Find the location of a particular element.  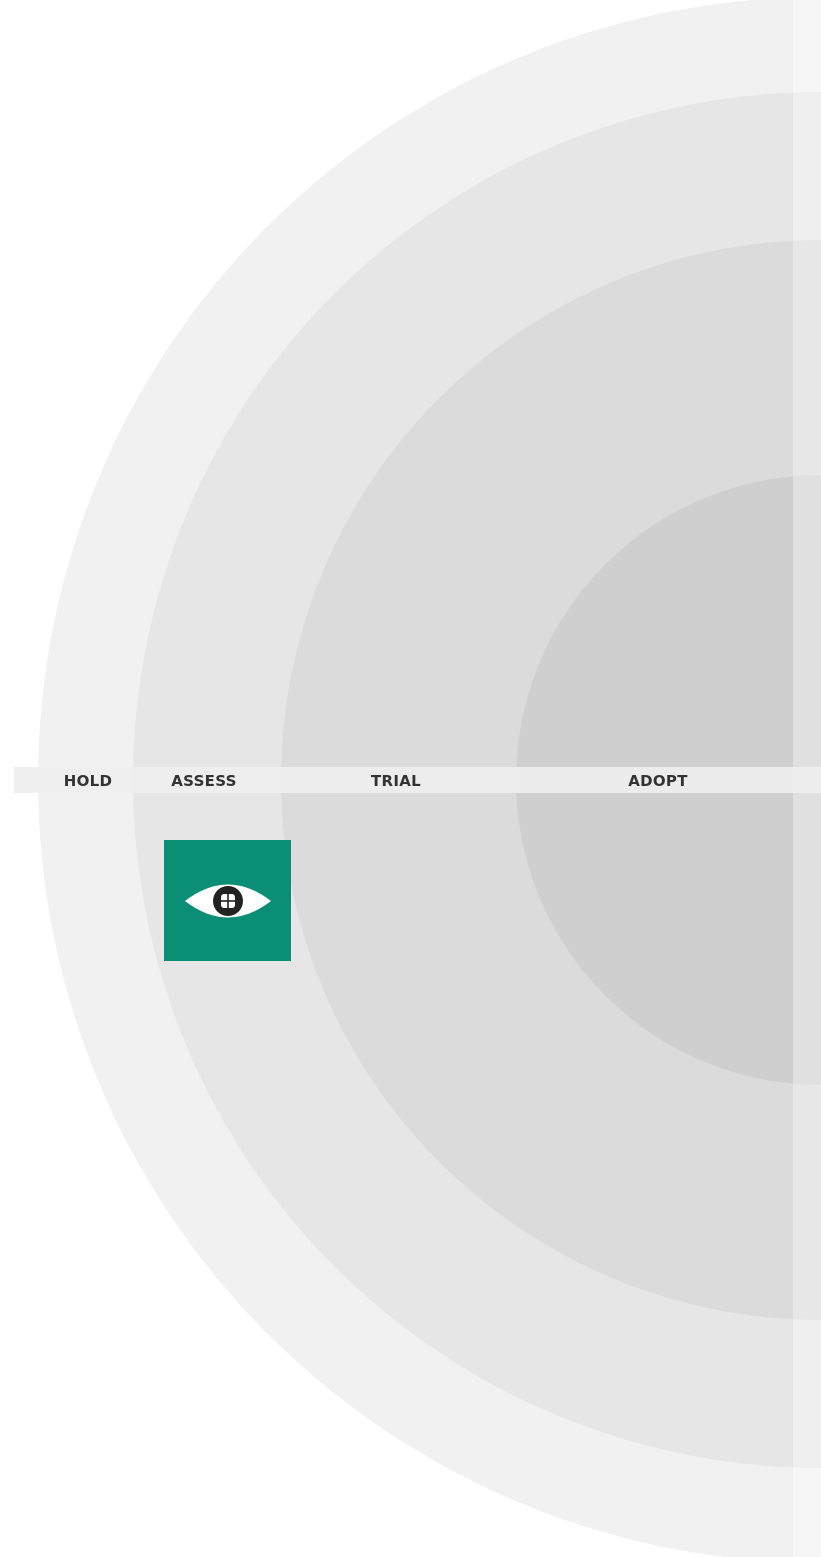

ring-label-hold: HOLD is located at coordinates (88, 781).